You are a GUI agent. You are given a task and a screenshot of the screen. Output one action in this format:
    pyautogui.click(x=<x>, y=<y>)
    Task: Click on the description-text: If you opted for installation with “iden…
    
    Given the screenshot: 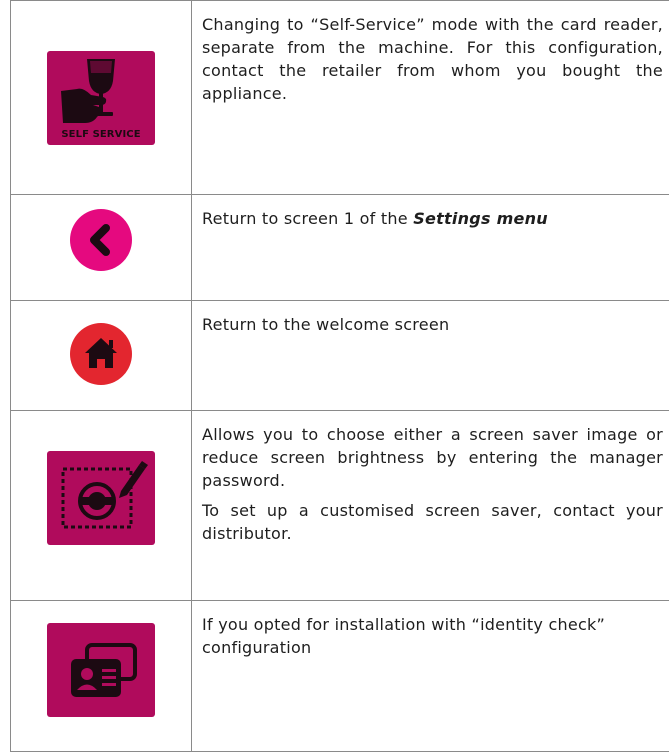 What is the action you would take?
    pyautogui.click(x=432, y=636)
    